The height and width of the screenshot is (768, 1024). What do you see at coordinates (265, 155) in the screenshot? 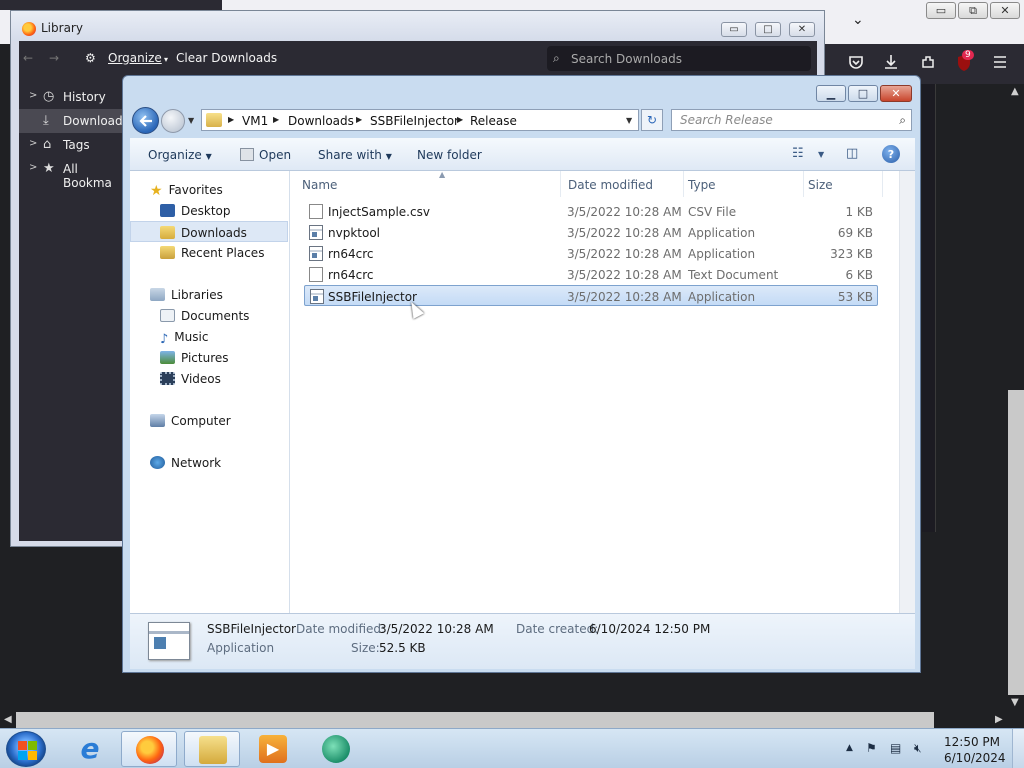
I see `open-button: Open` at bounding box center [265, 155].